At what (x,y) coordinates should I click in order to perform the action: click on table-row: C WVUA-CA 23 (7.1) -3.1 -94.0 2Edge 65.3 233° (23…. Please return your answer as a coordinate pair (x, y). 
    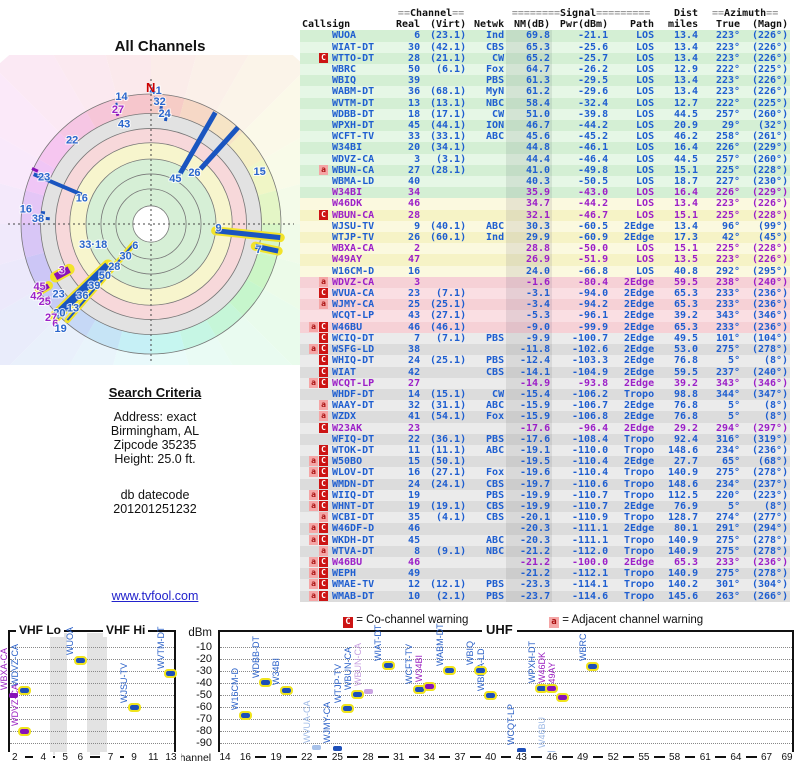
    Looking at the image, I should click on (545, 294).